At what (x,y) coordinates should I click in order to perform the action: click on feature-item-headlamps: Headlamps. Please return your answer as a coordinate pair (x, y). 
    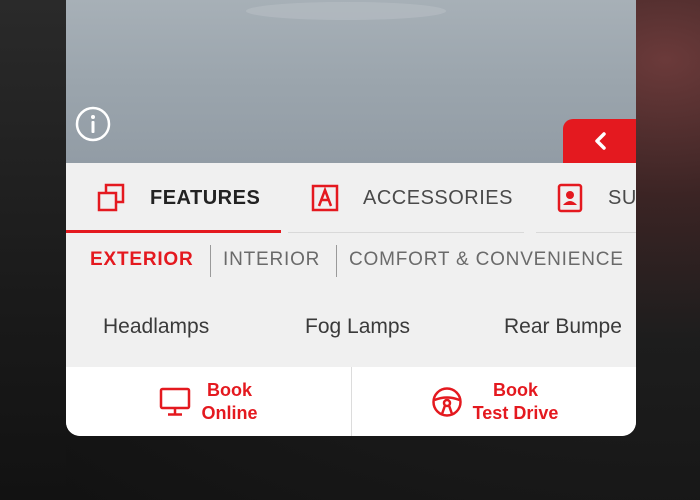
    Looking at the image, I should click on (156, 327).